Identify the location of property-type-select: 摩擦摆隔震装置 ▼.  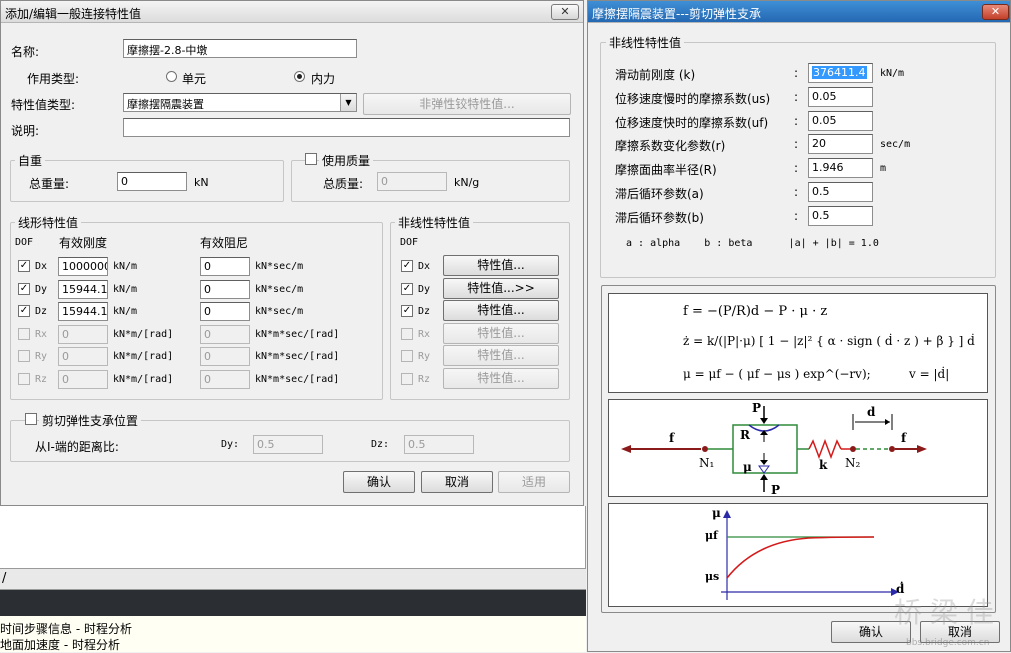
(240, 102).